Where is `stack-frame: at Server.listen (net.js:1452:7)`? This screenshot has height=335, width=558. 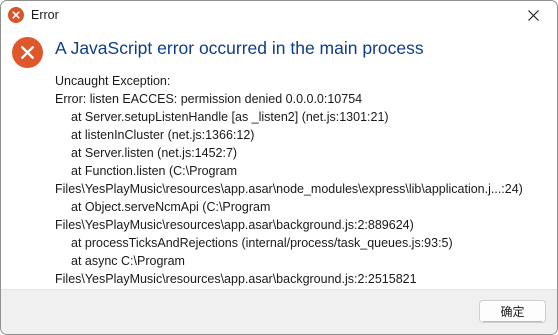
stack-frame: at Server.listen (net.js:1452:7) is located at coordinates (154, 153).